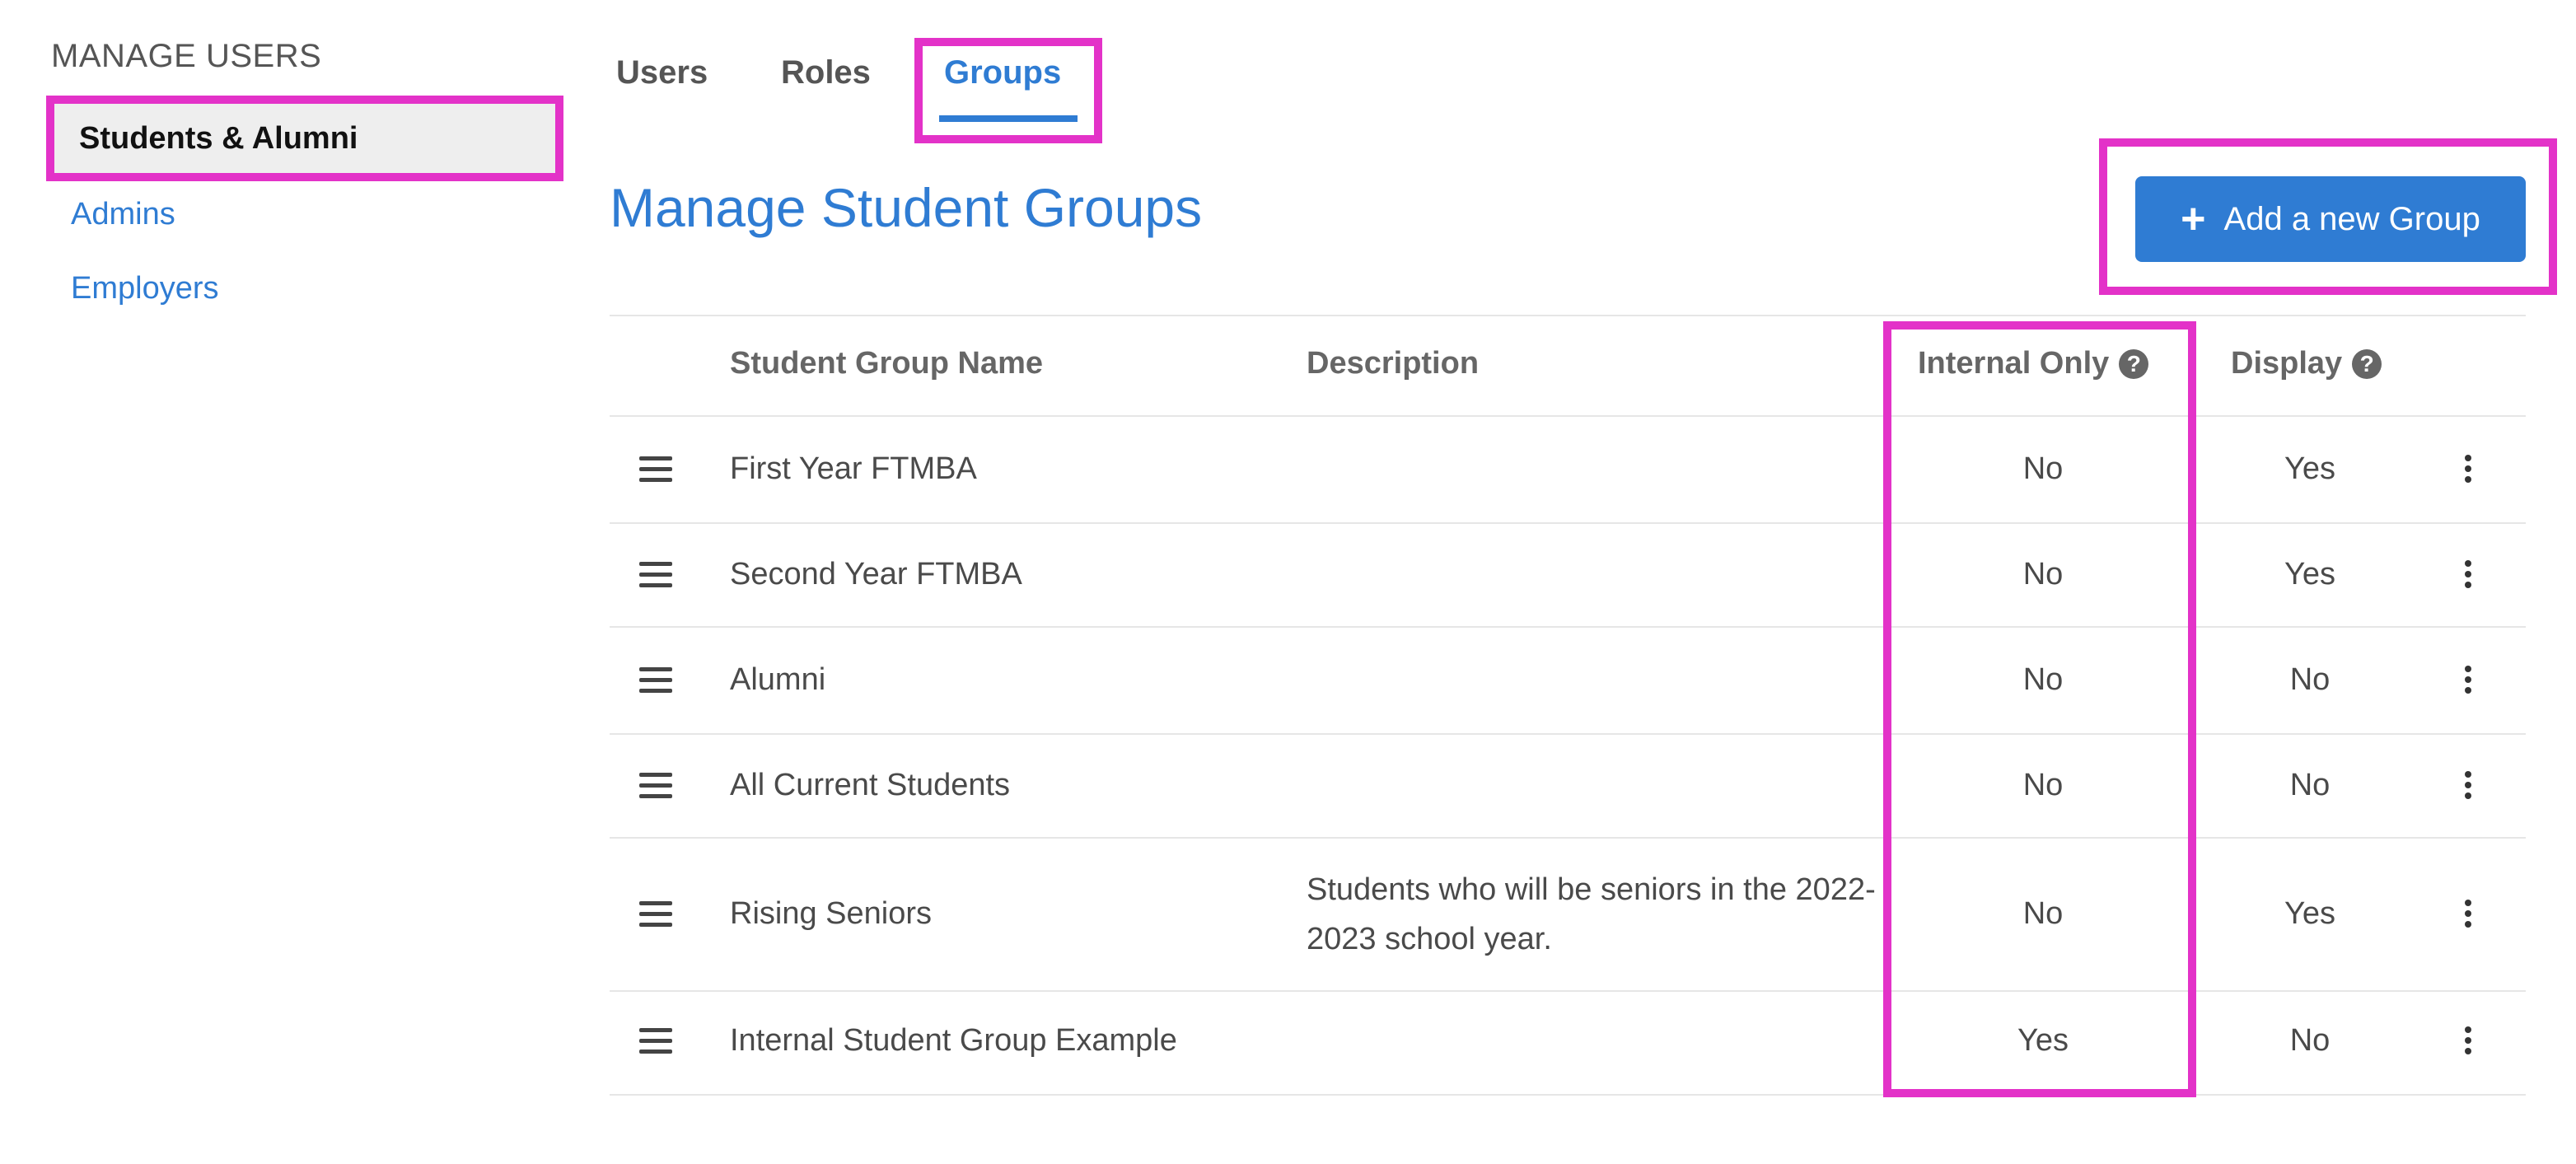 This screenshot has width=2576, height=1164. I want to click on table-row: First Year FTMBA No Yes, so click(1568, 469).